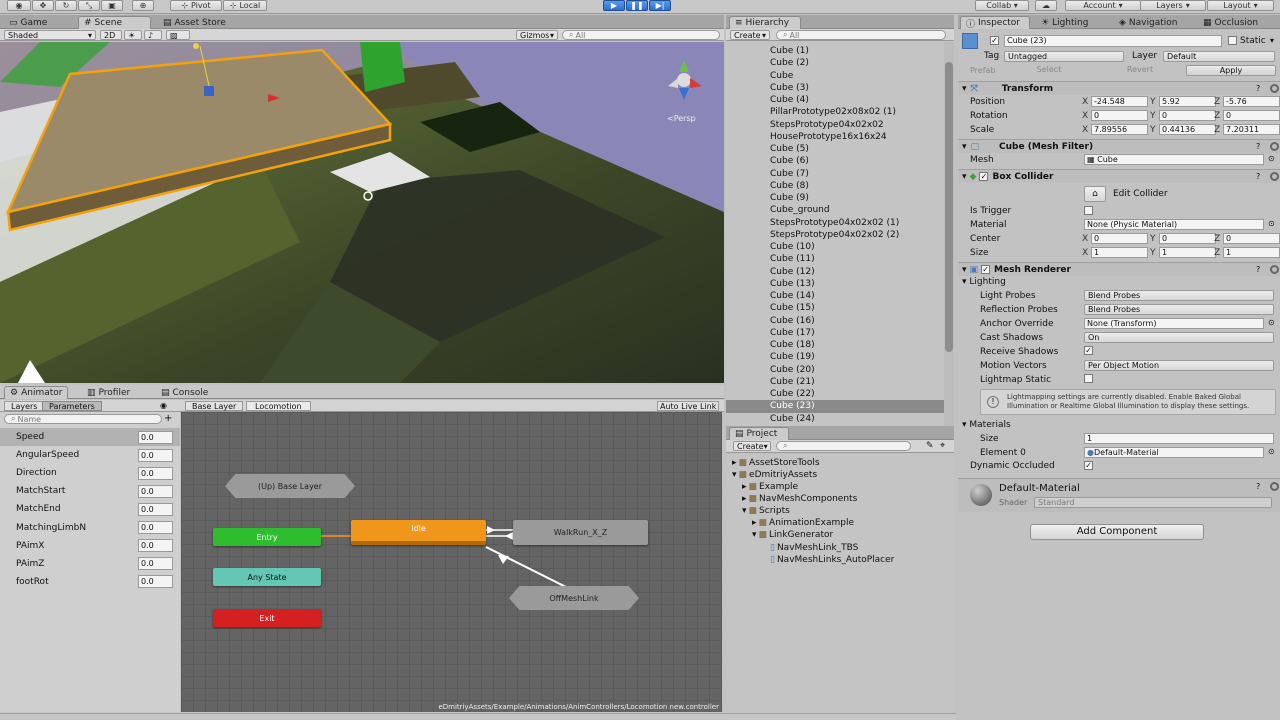 The image size is (1280, 720). I want to click on prefab-apply-button: Apply, so click(1231, 70).